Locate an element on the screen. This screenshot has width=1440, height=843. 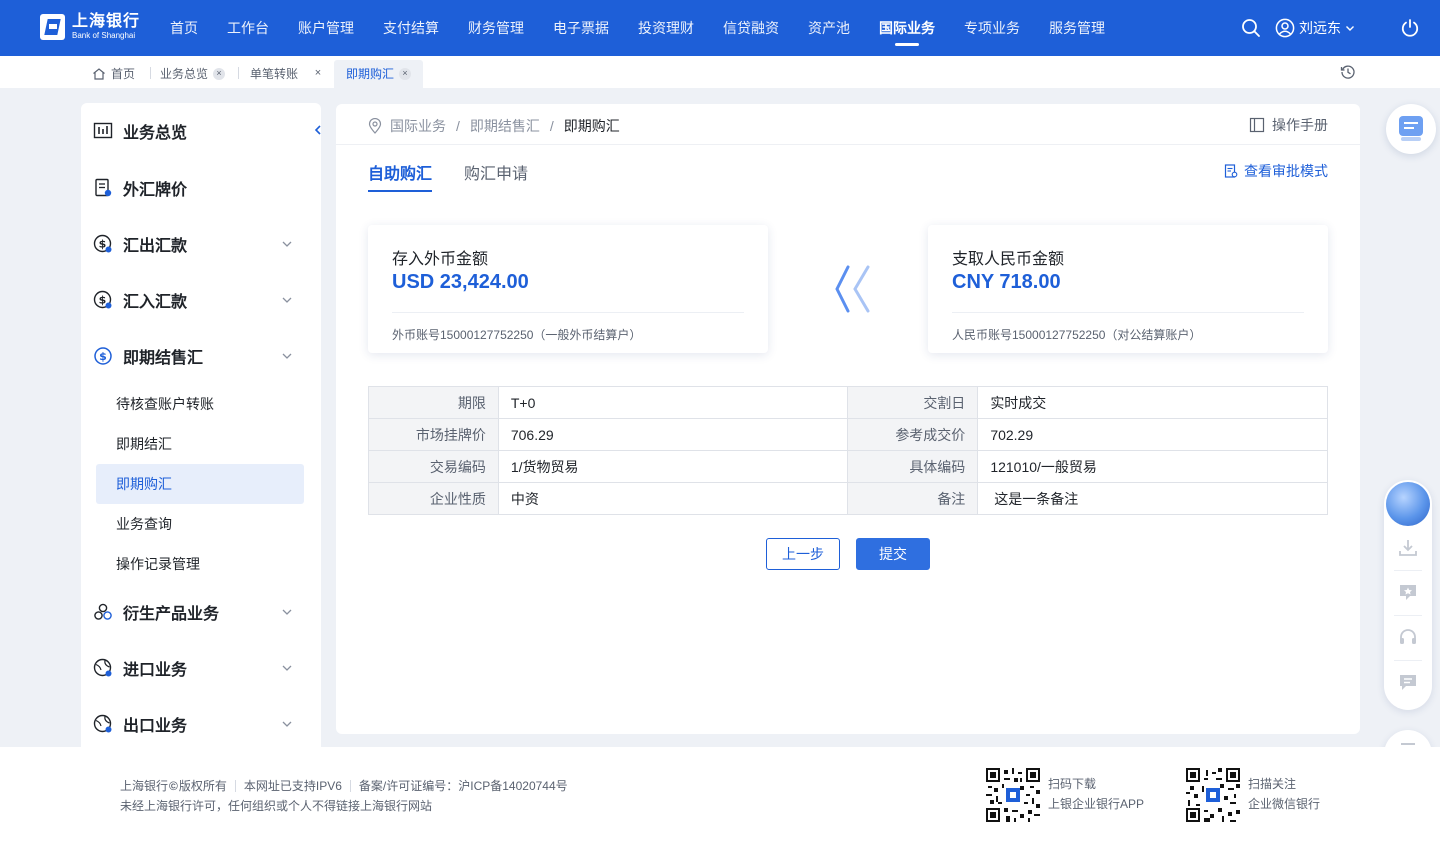
breadcrumb-item: 国际业务 is located at coordinates (418, 126).